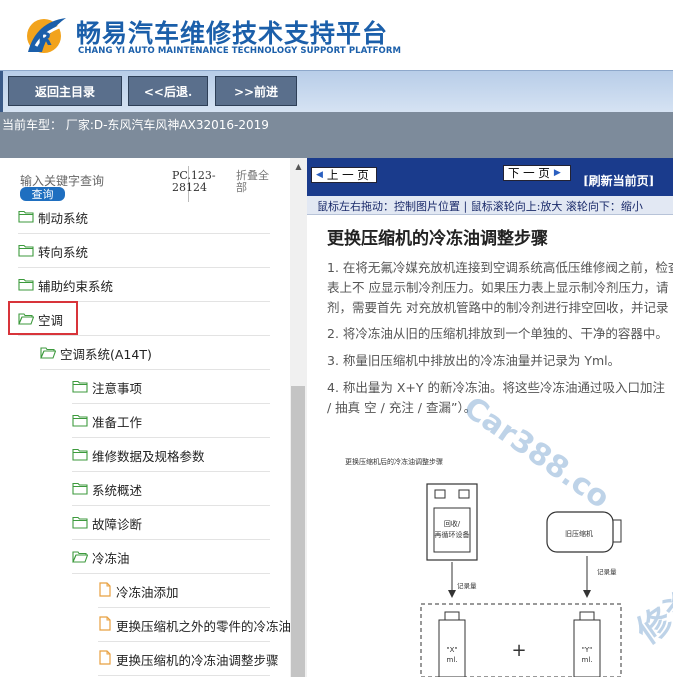 The height and width of the screenshot is (677, 673). What do you see at coordinates (336, 91) in the screenshot?
I see `nav-bar: 返回主目录 <<后退. >>前进` at bounding box center [336, 91].